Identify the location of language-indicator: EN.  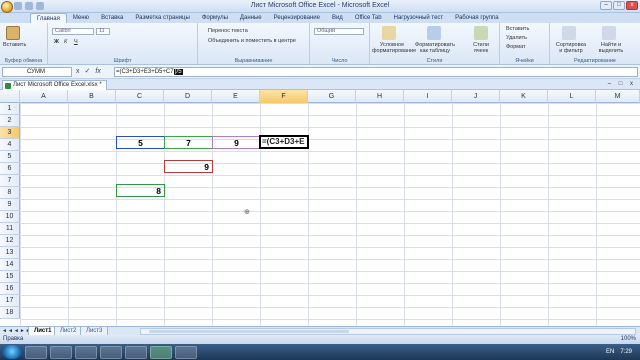
(610, 352).